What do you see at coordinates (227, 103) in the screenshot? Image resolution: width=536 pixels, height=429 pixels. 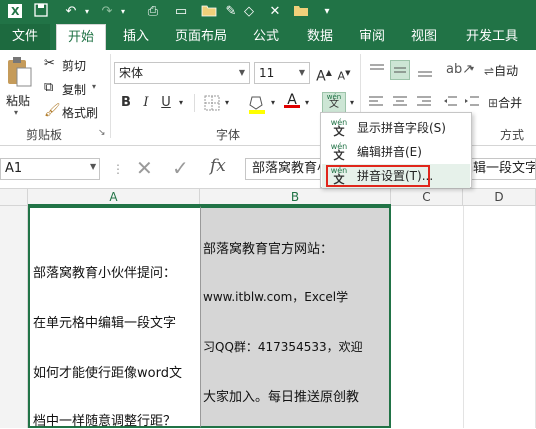 I see `borders-dropdown-icon: ▾` at bounding box center [227, 103].